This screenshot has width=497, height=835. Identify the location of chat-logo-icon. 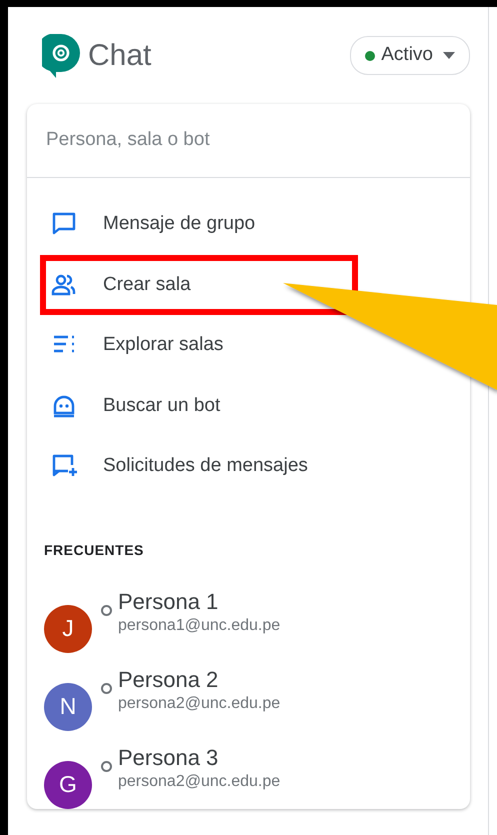
(61, 56).